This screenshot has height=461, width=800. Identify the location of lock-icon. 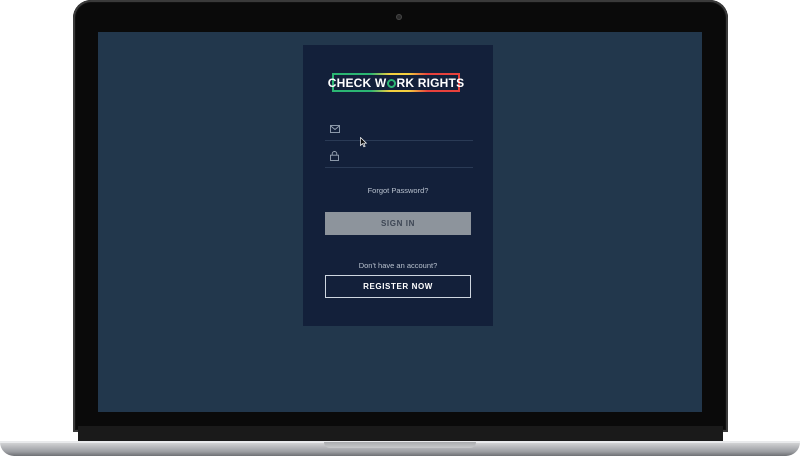
(334, 156).